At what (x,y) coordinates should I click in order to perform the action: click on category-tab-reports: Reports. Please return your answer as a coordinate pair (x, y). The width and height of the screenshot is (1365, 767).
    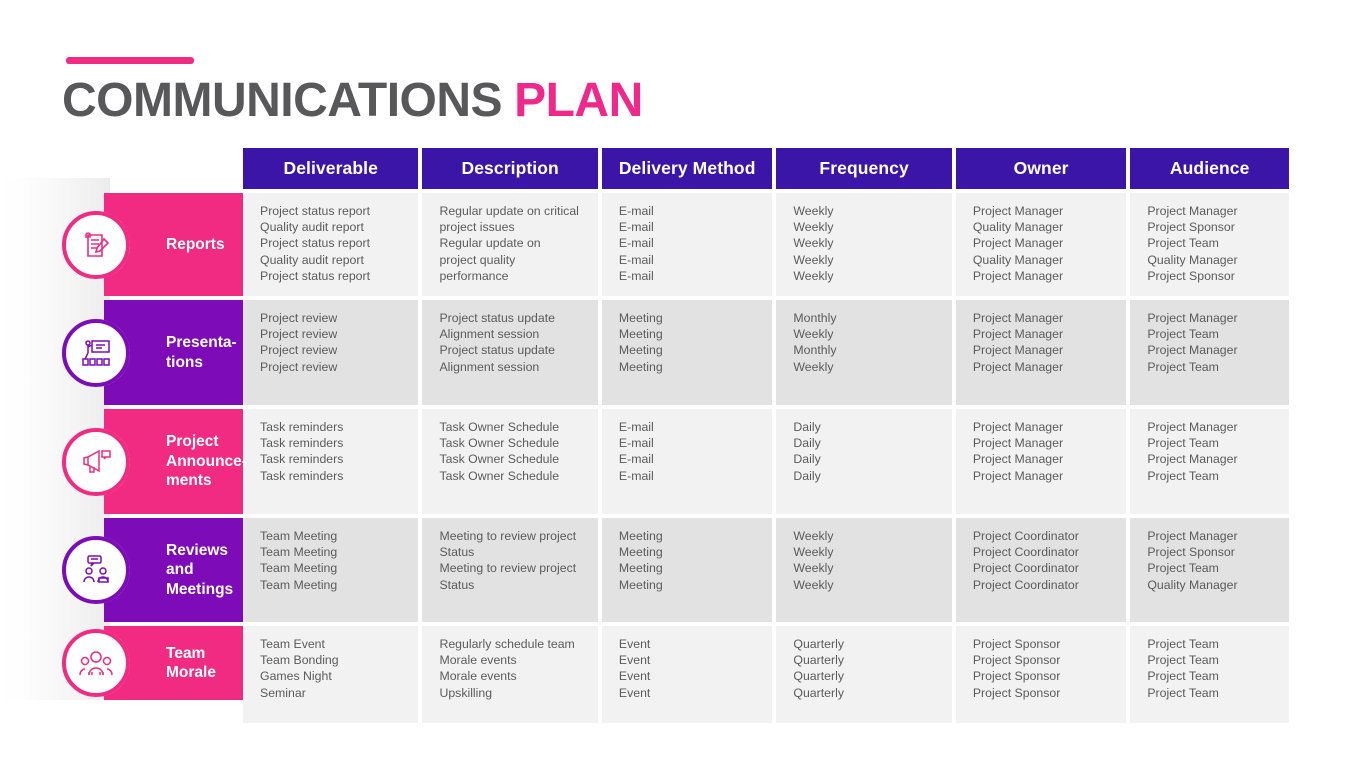
    Looking at the image, I should click on (152, 244).